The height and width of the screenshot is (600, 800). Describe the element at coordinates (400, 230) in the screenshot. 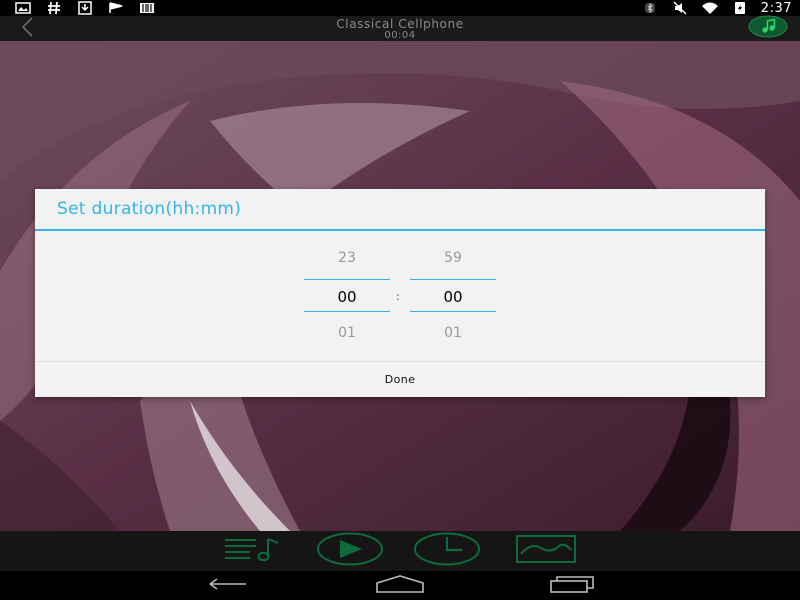

I see `dialog-title-divider` at that location.